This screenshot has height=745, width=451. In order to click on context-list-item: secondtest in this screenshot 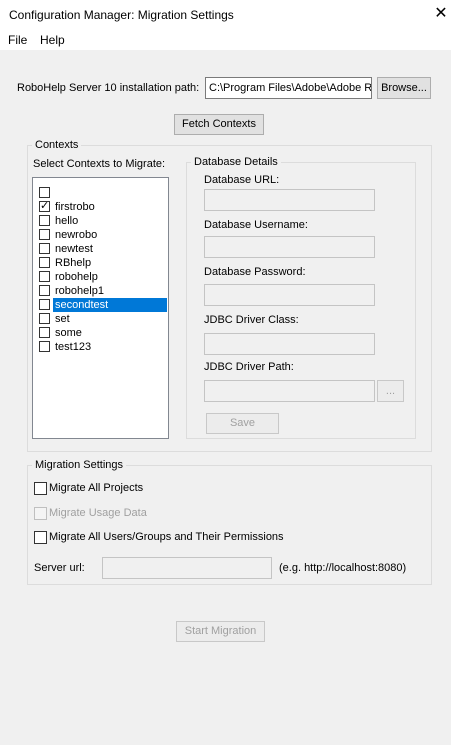, I will do `click(103, 305)`.